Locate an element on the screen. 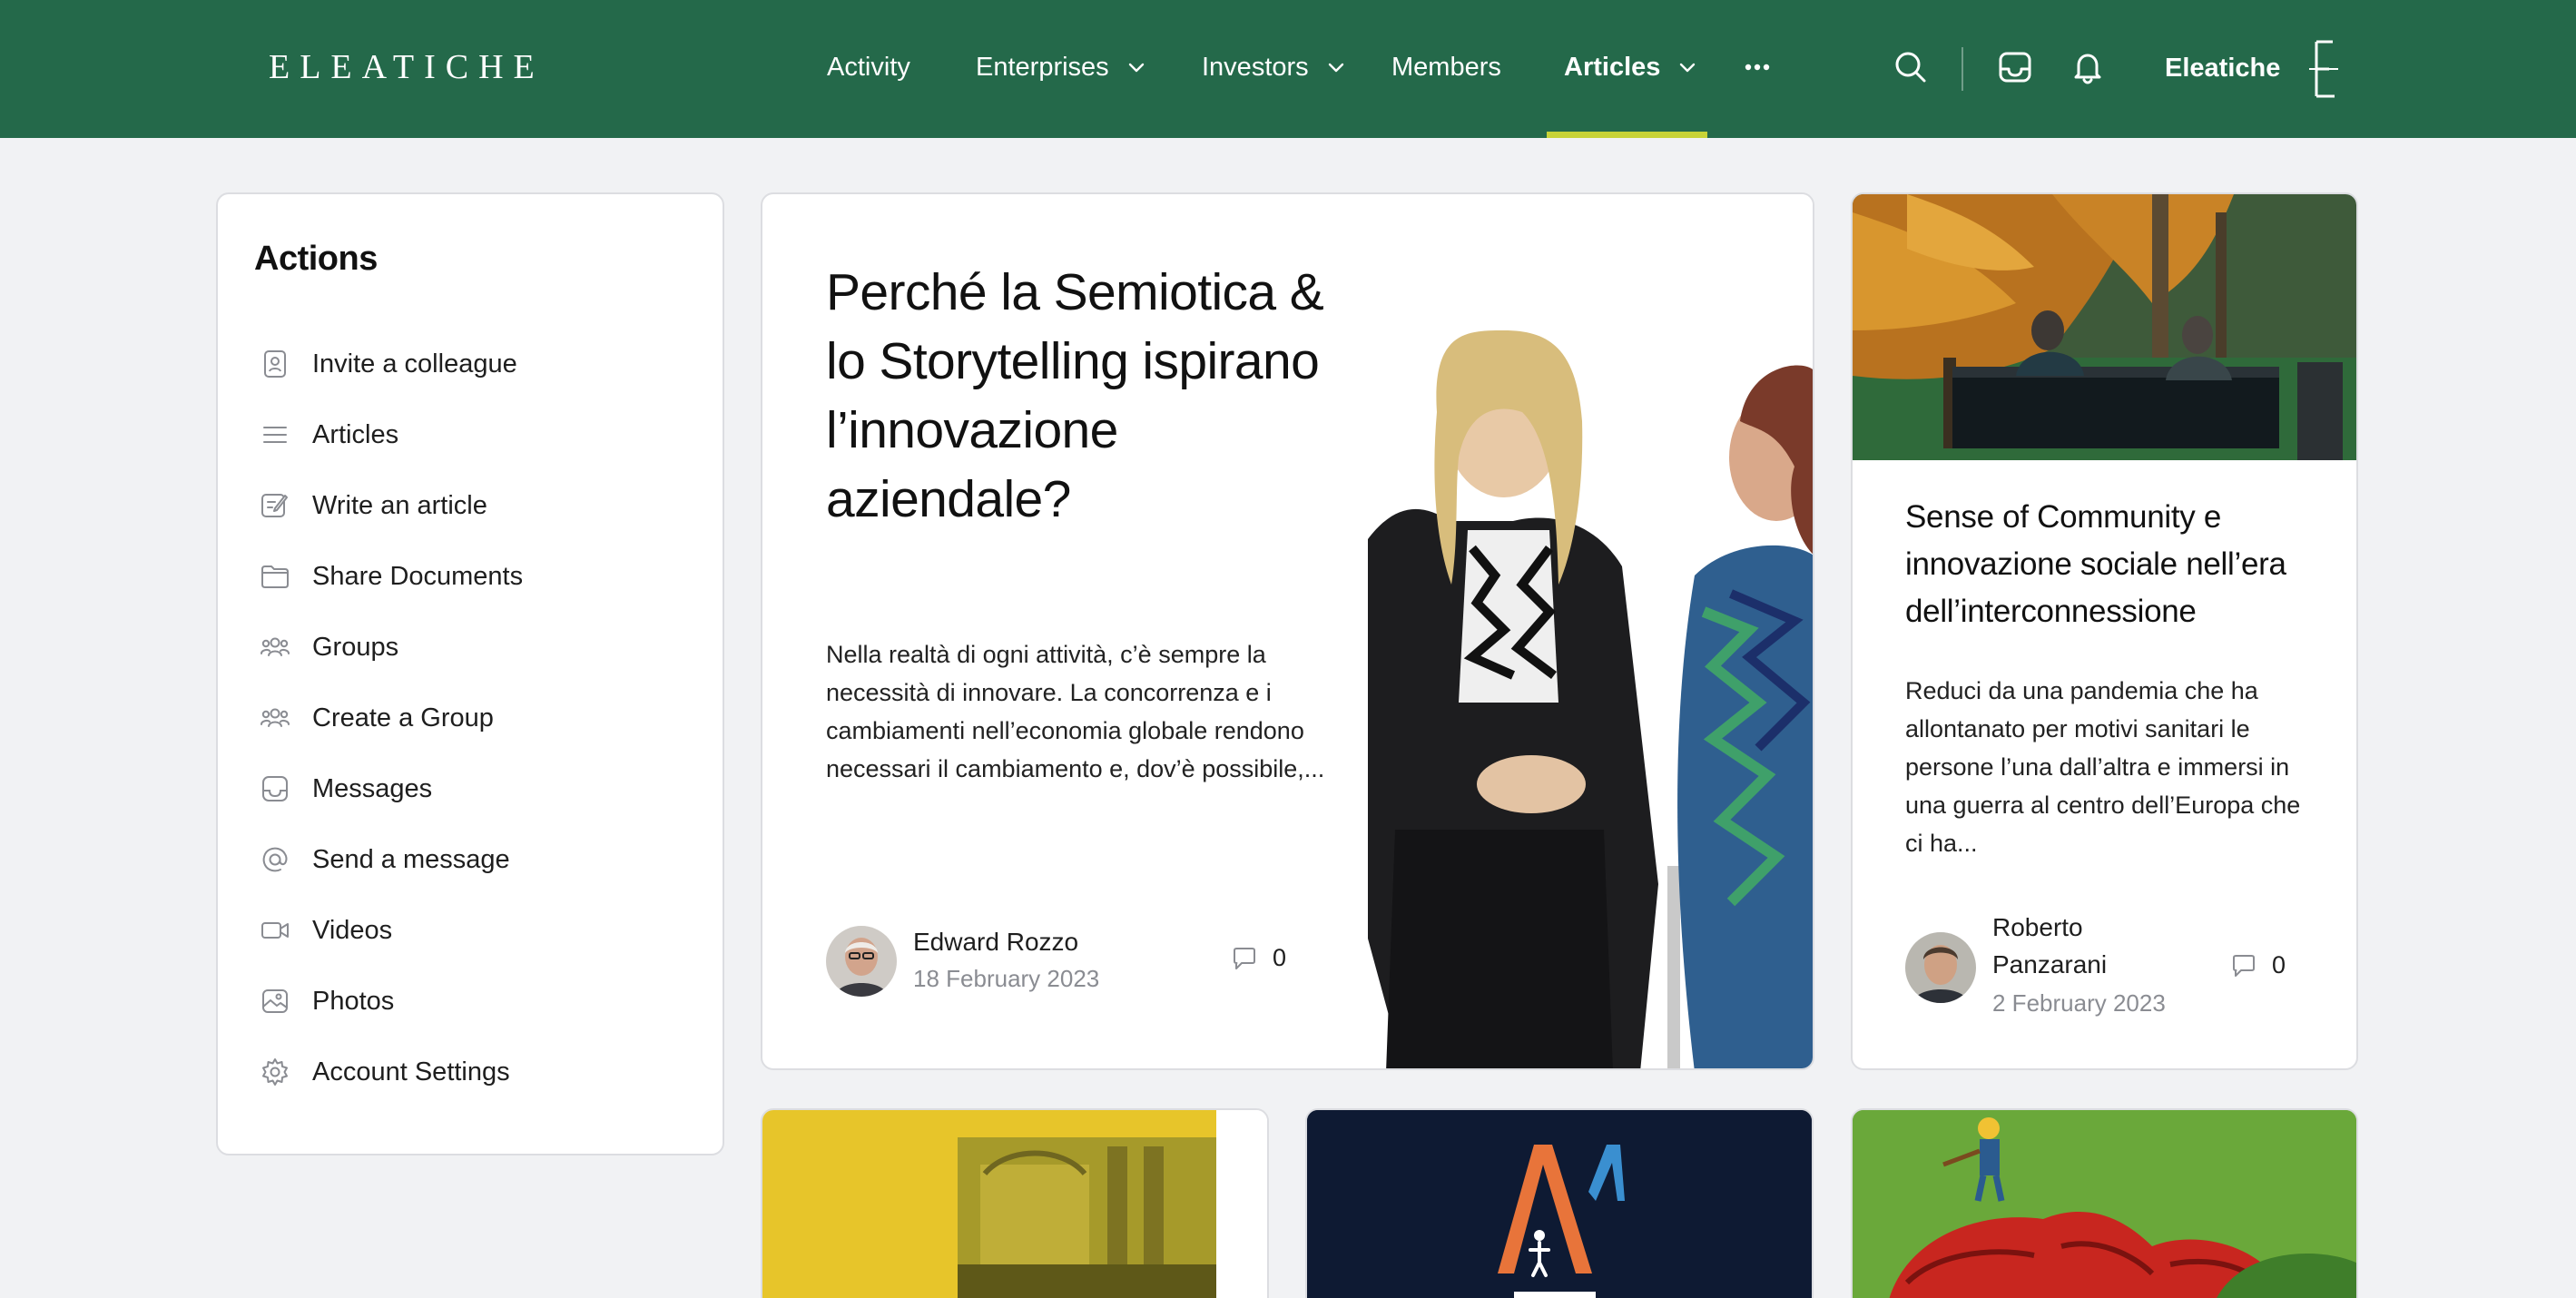  action-articles: Articles is located at coordinates (329, 434).